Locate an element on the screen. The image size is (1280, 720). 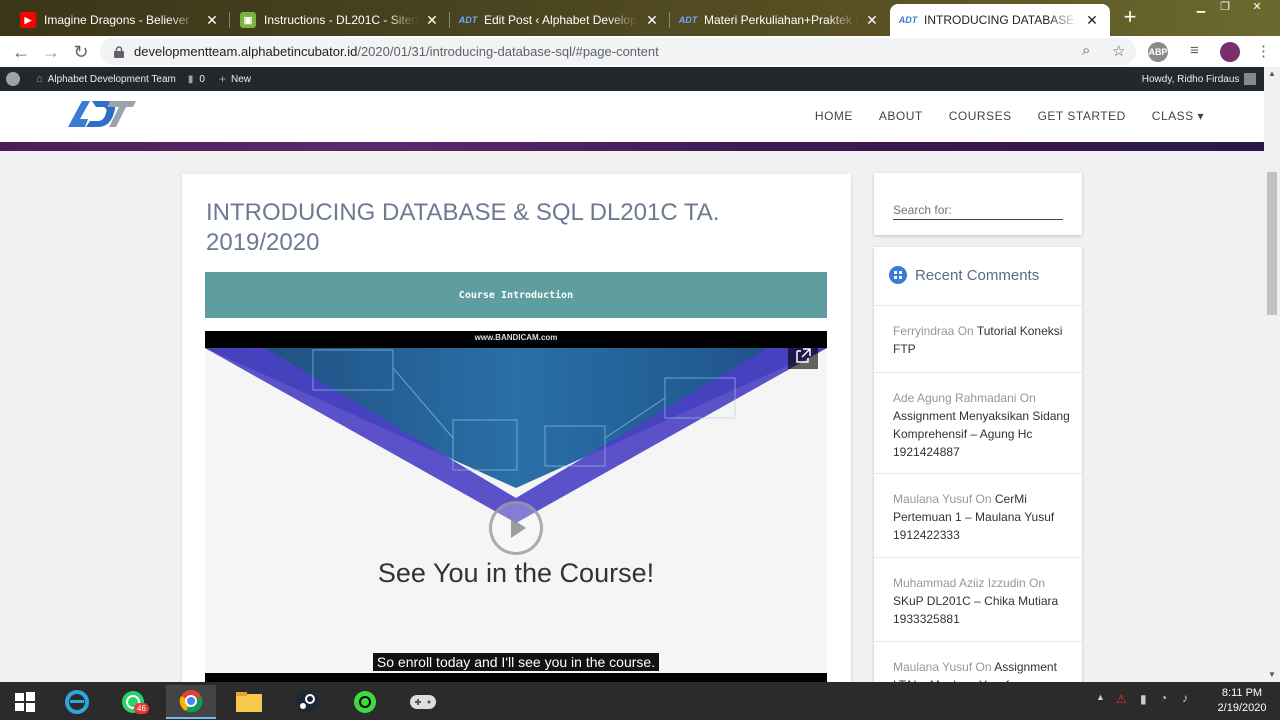
media-queue-icon: ≡ is located at coordinates (1194, 50).